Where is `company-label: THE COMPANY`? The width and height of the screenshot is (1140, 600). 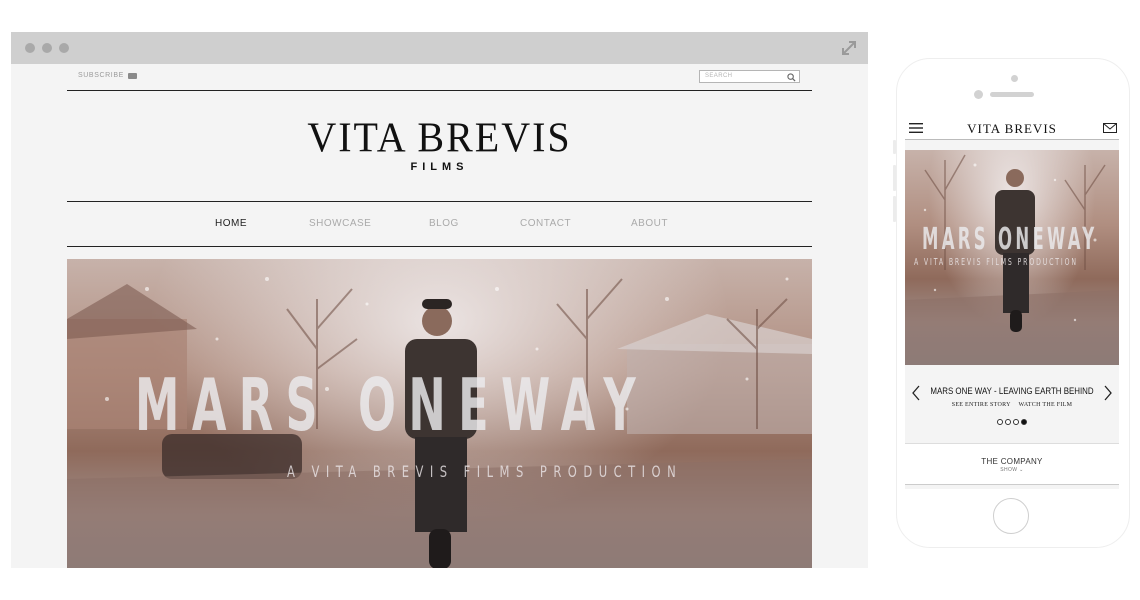 company-label: THE COMPANY is located at coordinates (1012, 461).